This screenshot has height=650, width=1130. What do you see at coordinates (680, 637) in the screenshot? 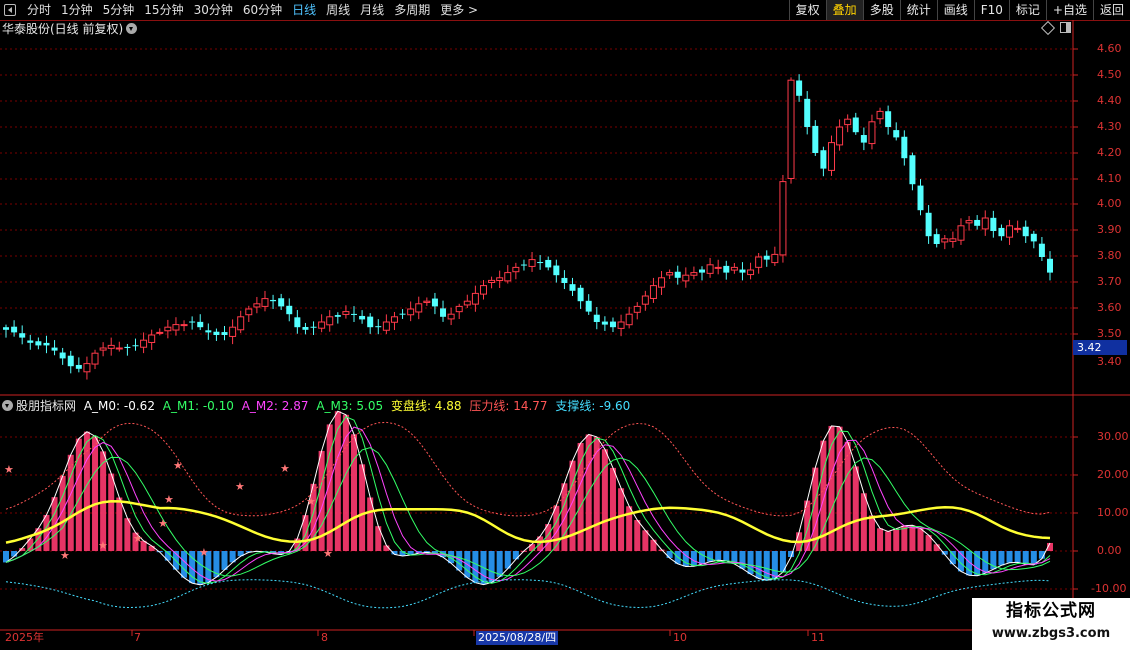
I see `x-label-month: 10` at bounding box center [680, 637].